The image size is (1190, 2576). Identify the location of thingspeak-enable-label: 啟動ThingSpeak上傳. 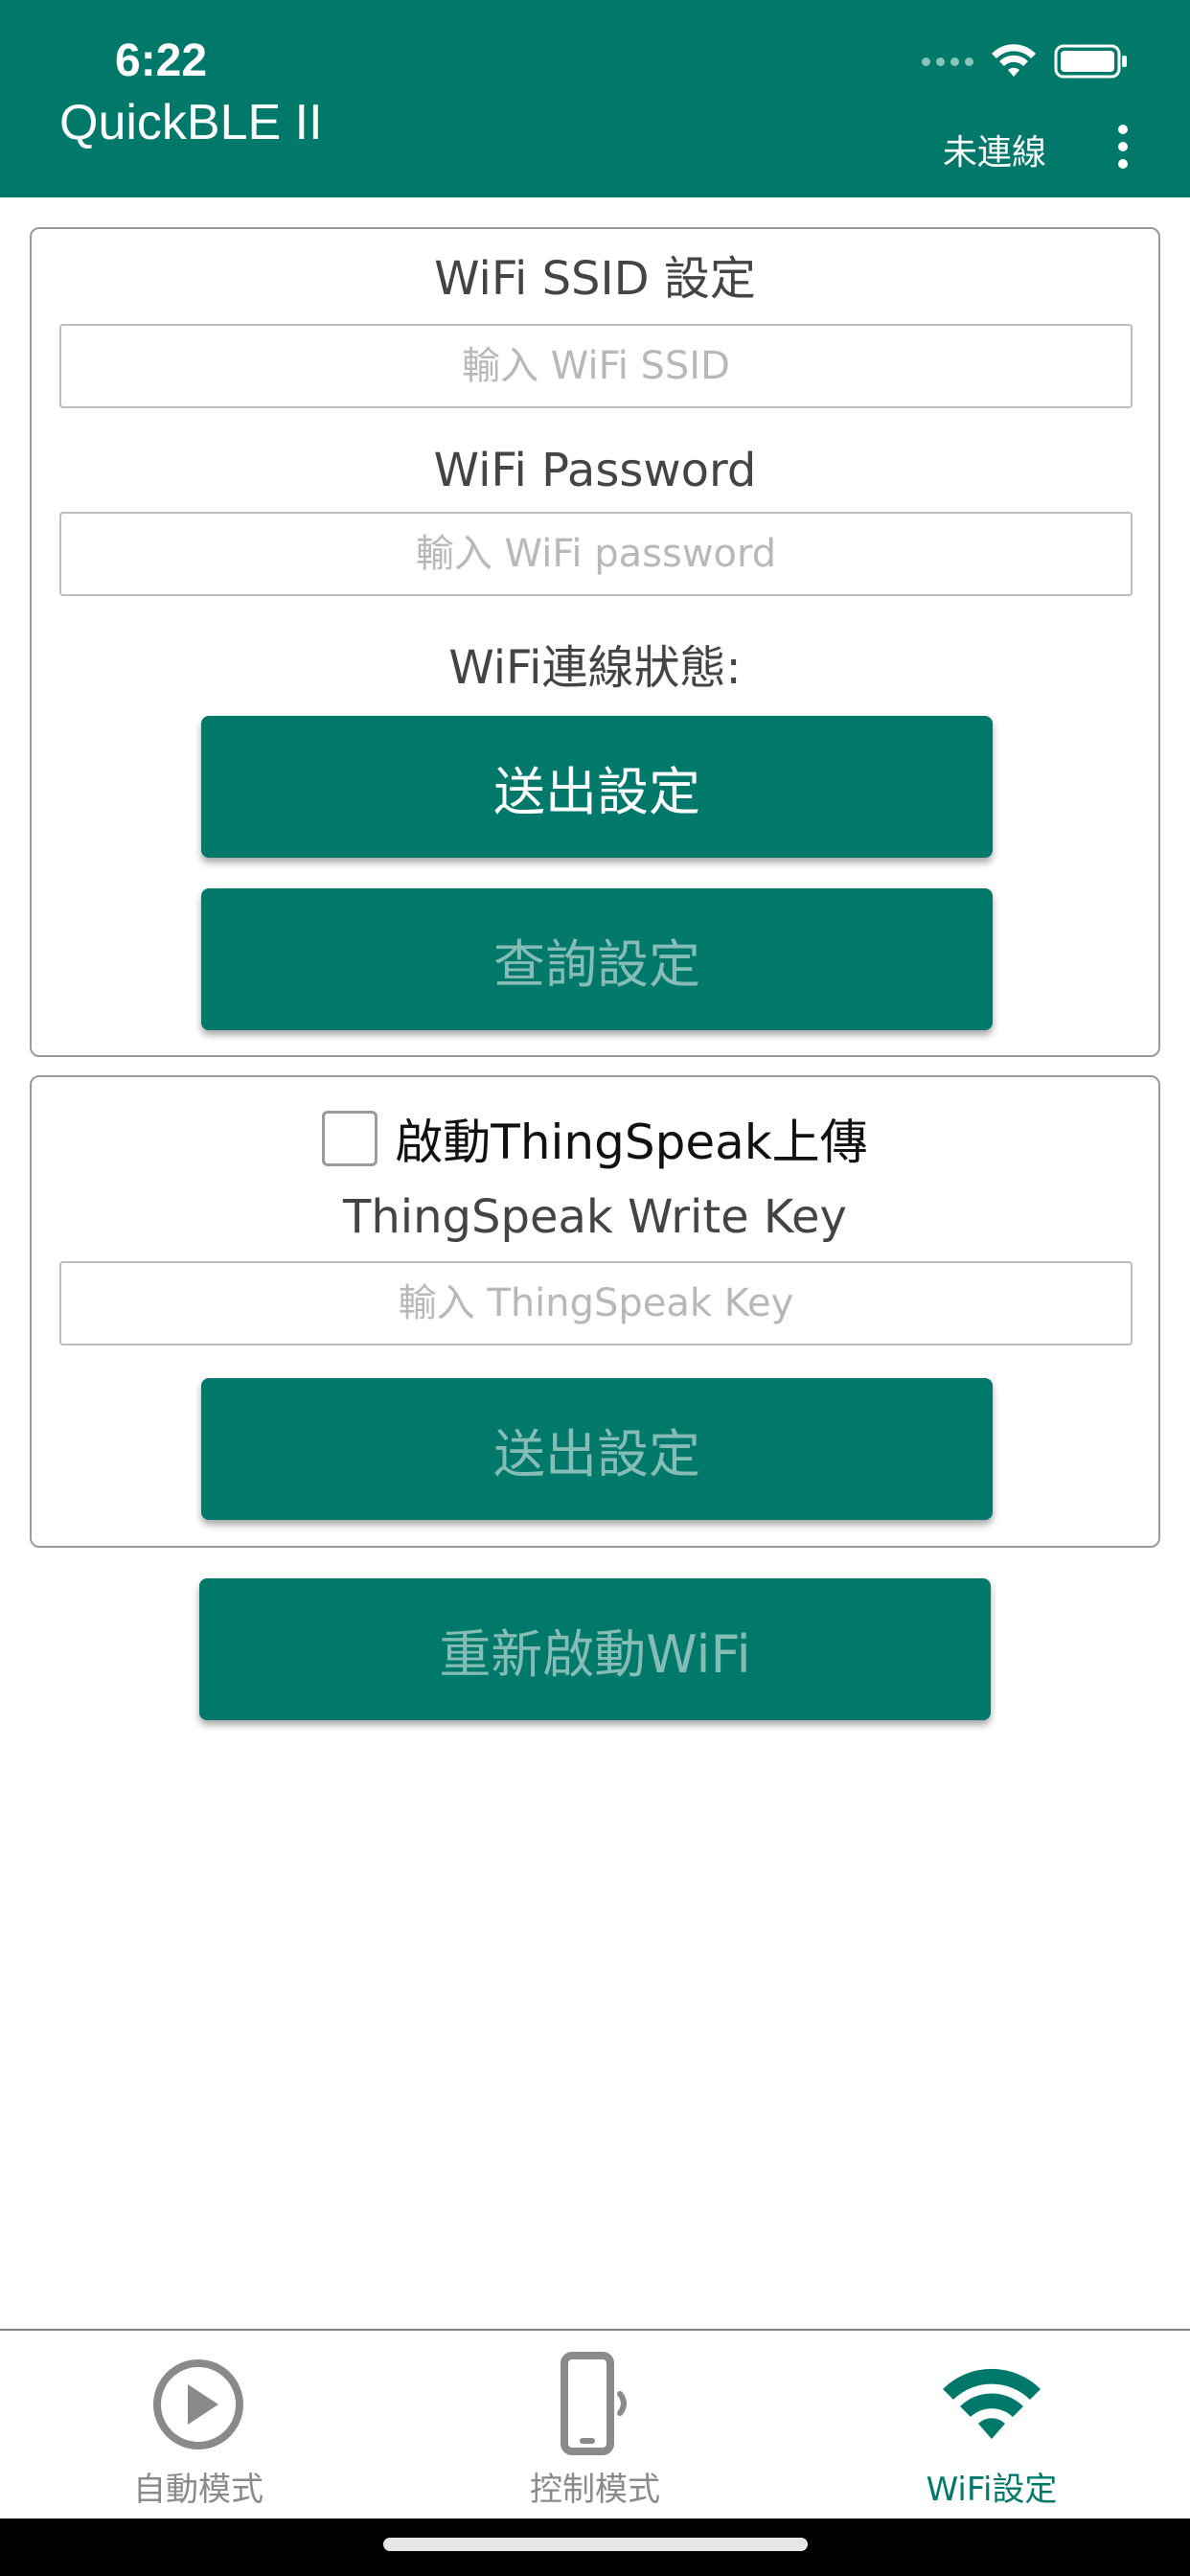
(632, 1142).